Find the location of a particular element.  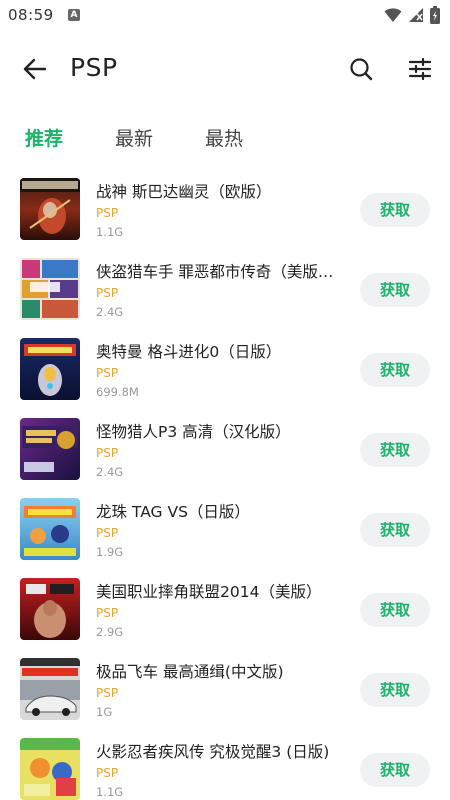

game-title: 极品飞车 最高通缉(中文版) is located at coordinates (190, 672).